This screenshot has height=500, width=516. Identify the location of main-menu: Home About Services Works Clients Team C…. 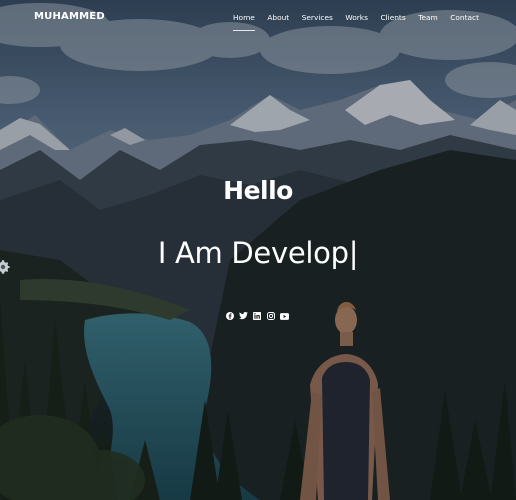
(350, 22).